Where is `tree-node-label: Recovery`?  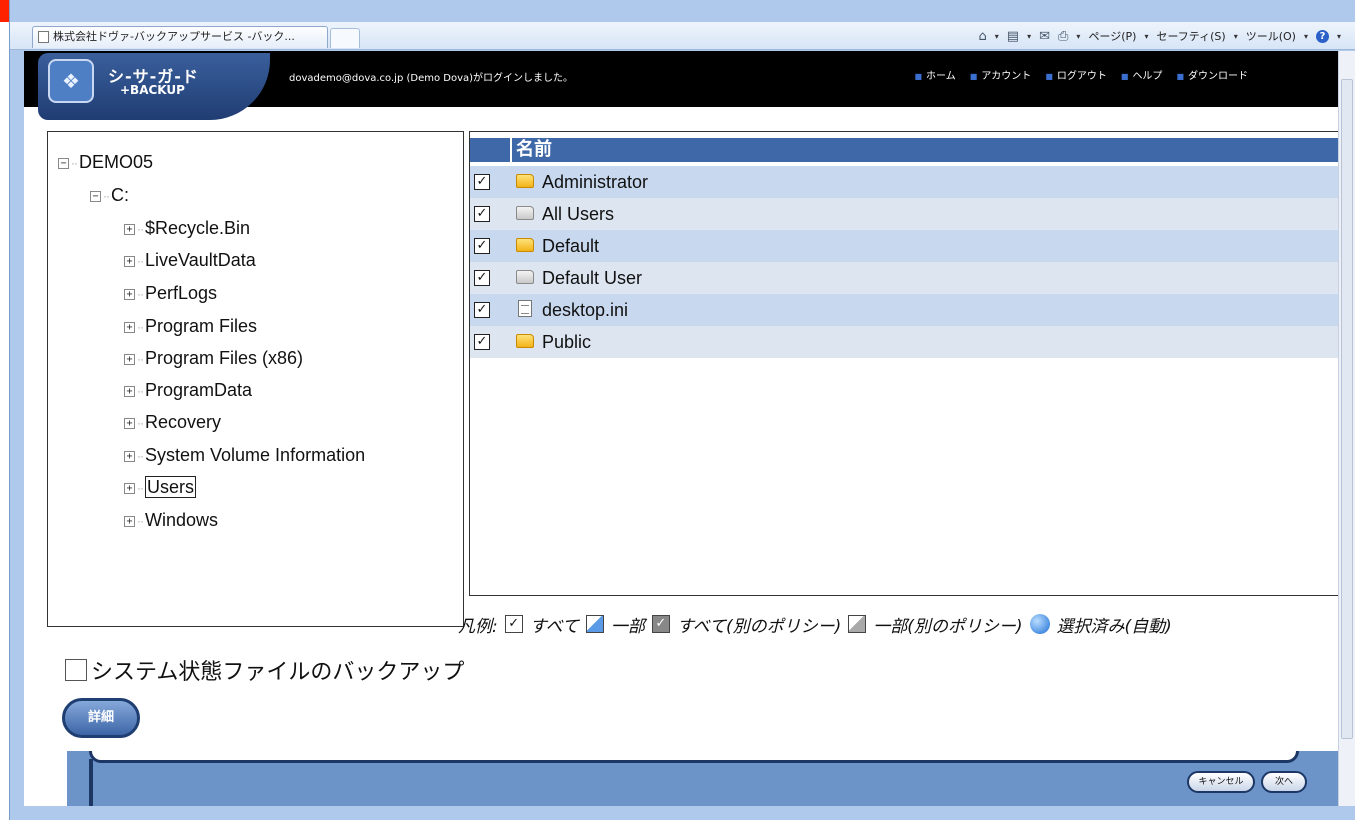
tree-node-label: Recovery is located at coordinates (183, 422).